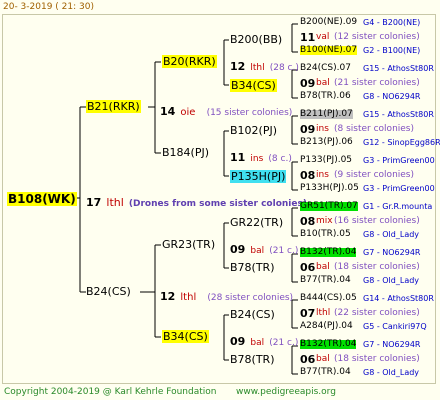  What do you see at coordinates (108, 291) in the screenshot?
I see `g1-queen-1: B24(CS)` at bounding box center [108, 291].